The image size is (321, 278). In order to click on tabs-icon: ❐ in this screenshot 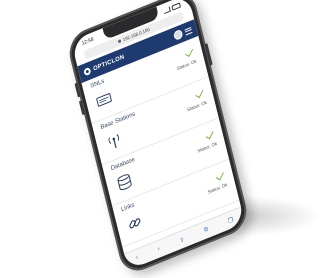, I will do `click(230, 220)`.